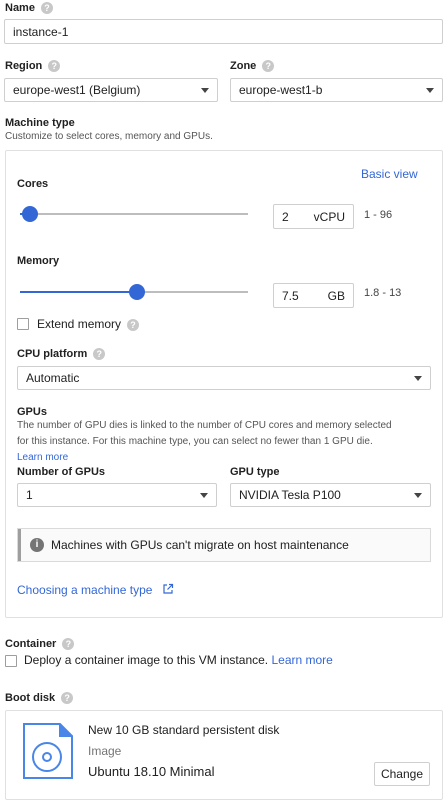  I want to click on gpu-type-label: GPU type, so click(255, 472).